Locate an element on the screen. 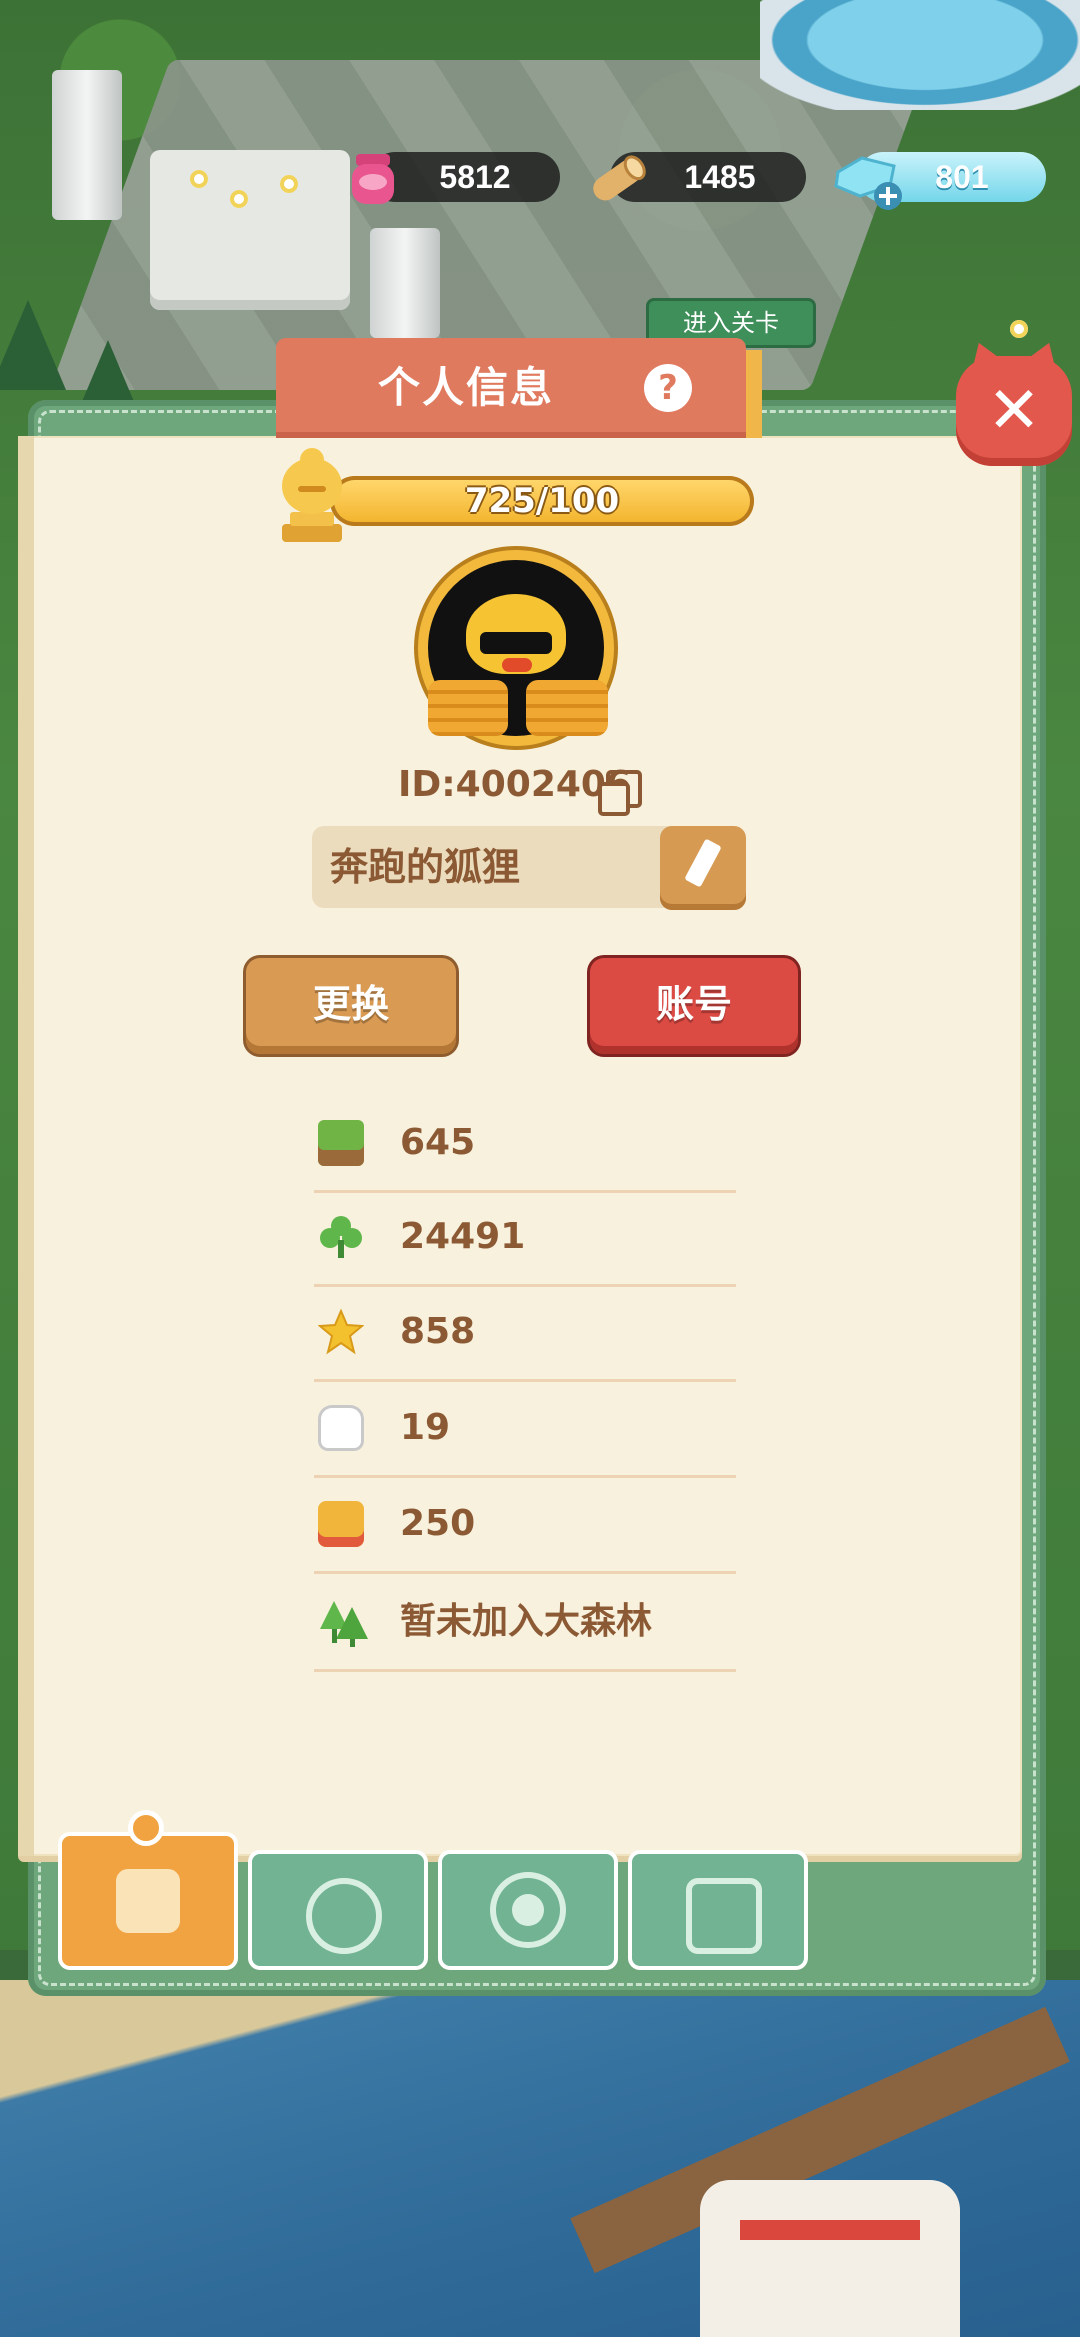 This screenshot has height=2337, width=1080. stat-row-star: 858 is located at coordinates (525, 1333).